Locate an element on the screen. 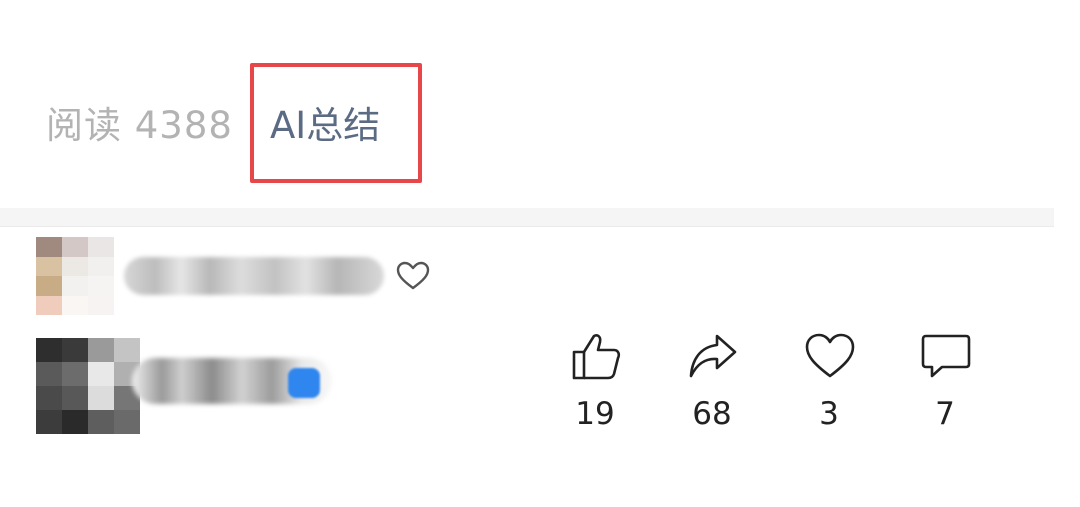  comment-bubble-icon is located at coordinates (946, 356).